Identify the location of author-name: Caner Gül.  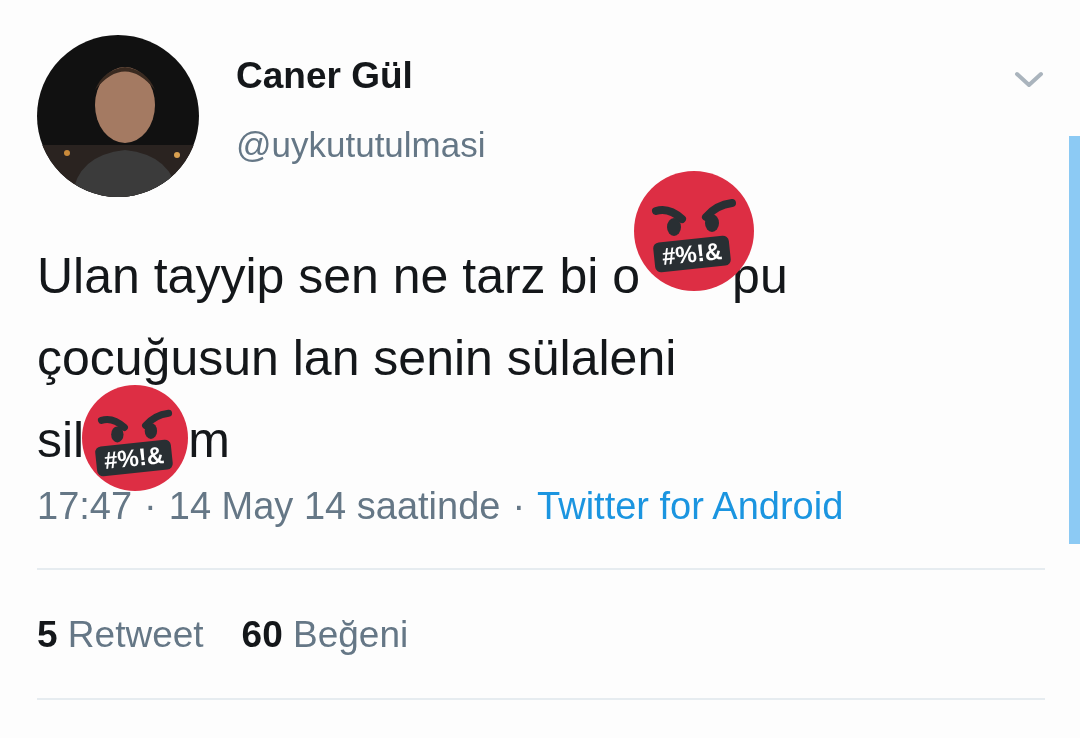
(324, 76).